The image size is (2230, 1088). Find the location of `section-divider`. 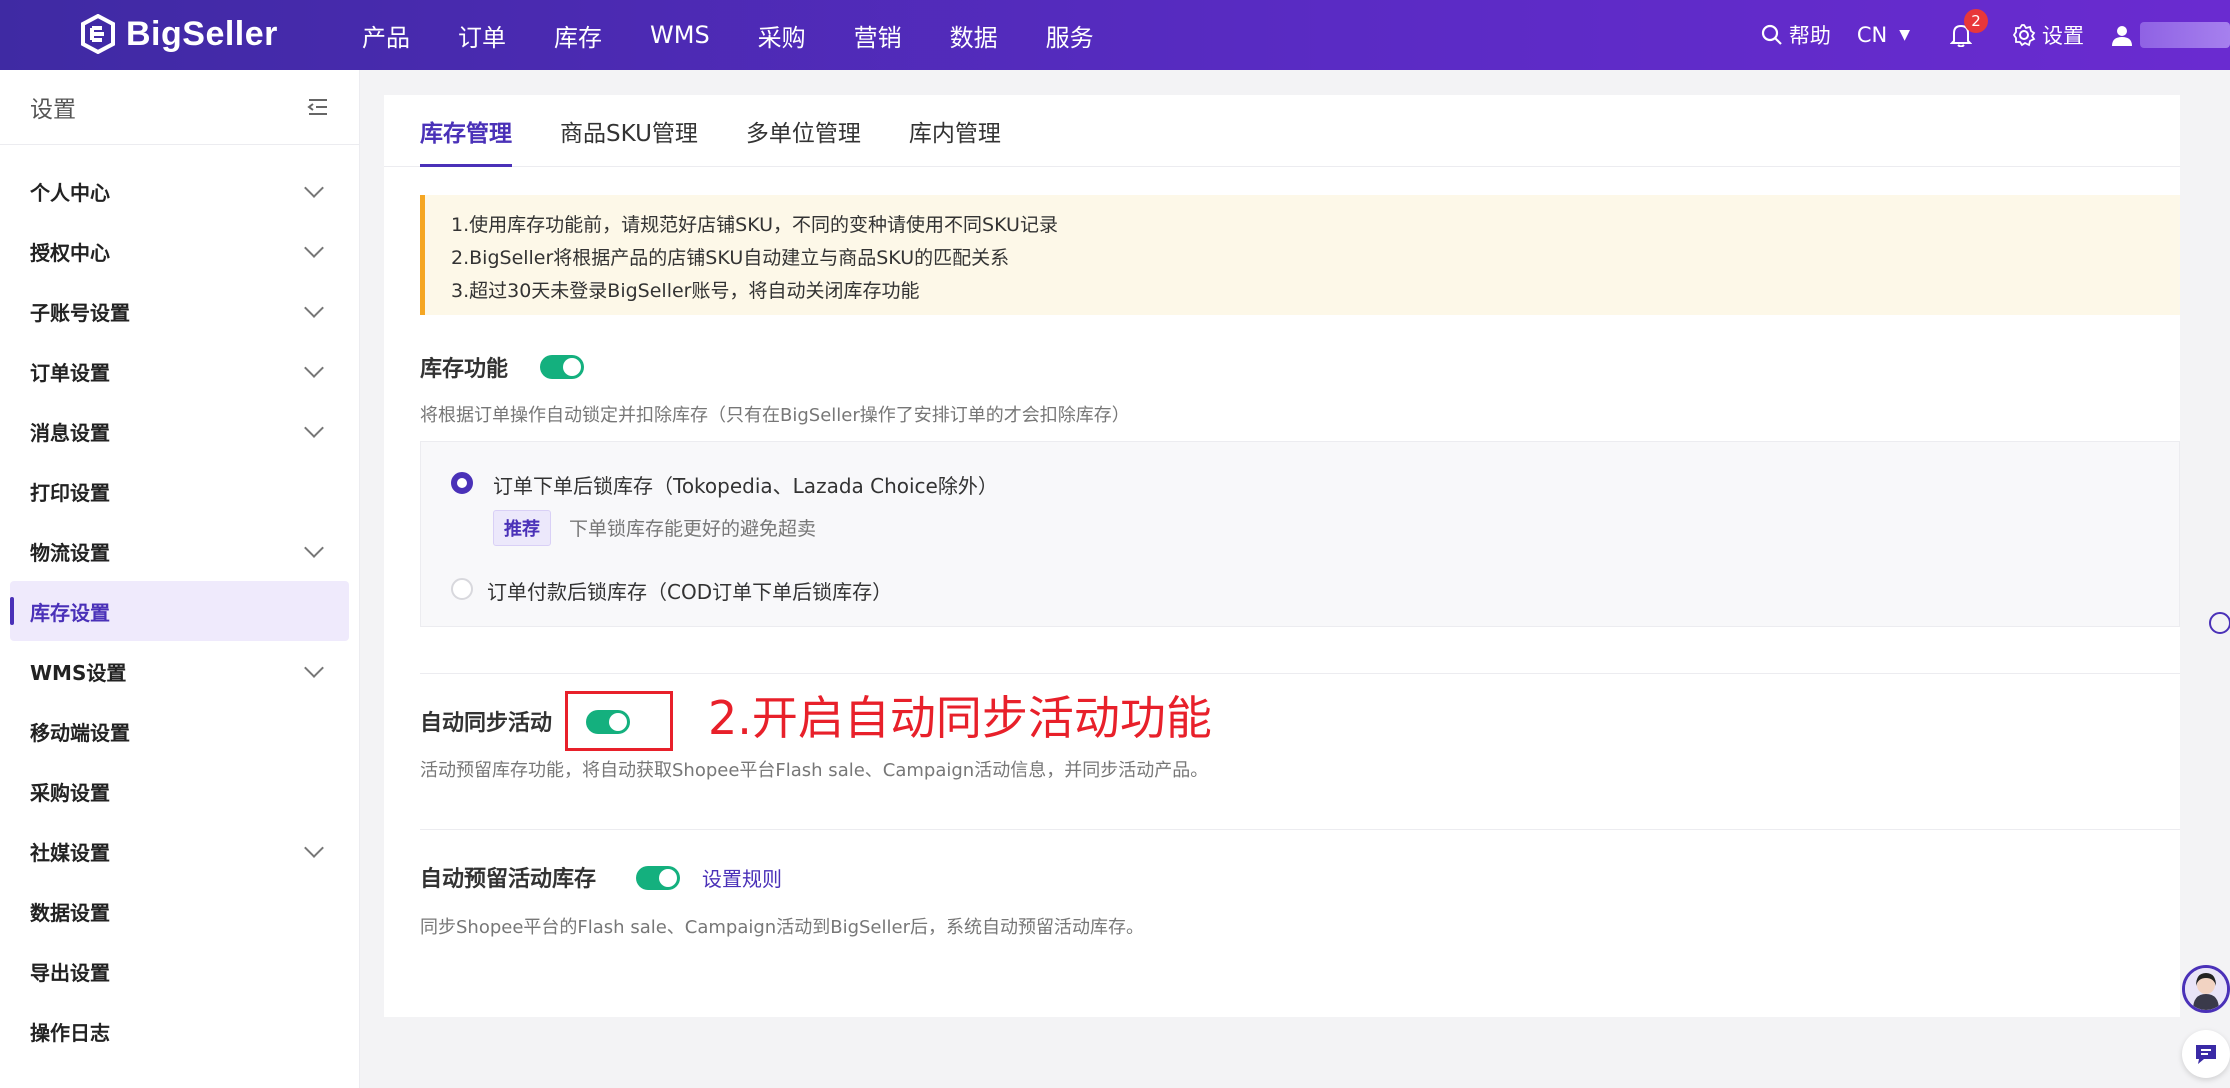

section-divider is located at coordinates (1300, 829).